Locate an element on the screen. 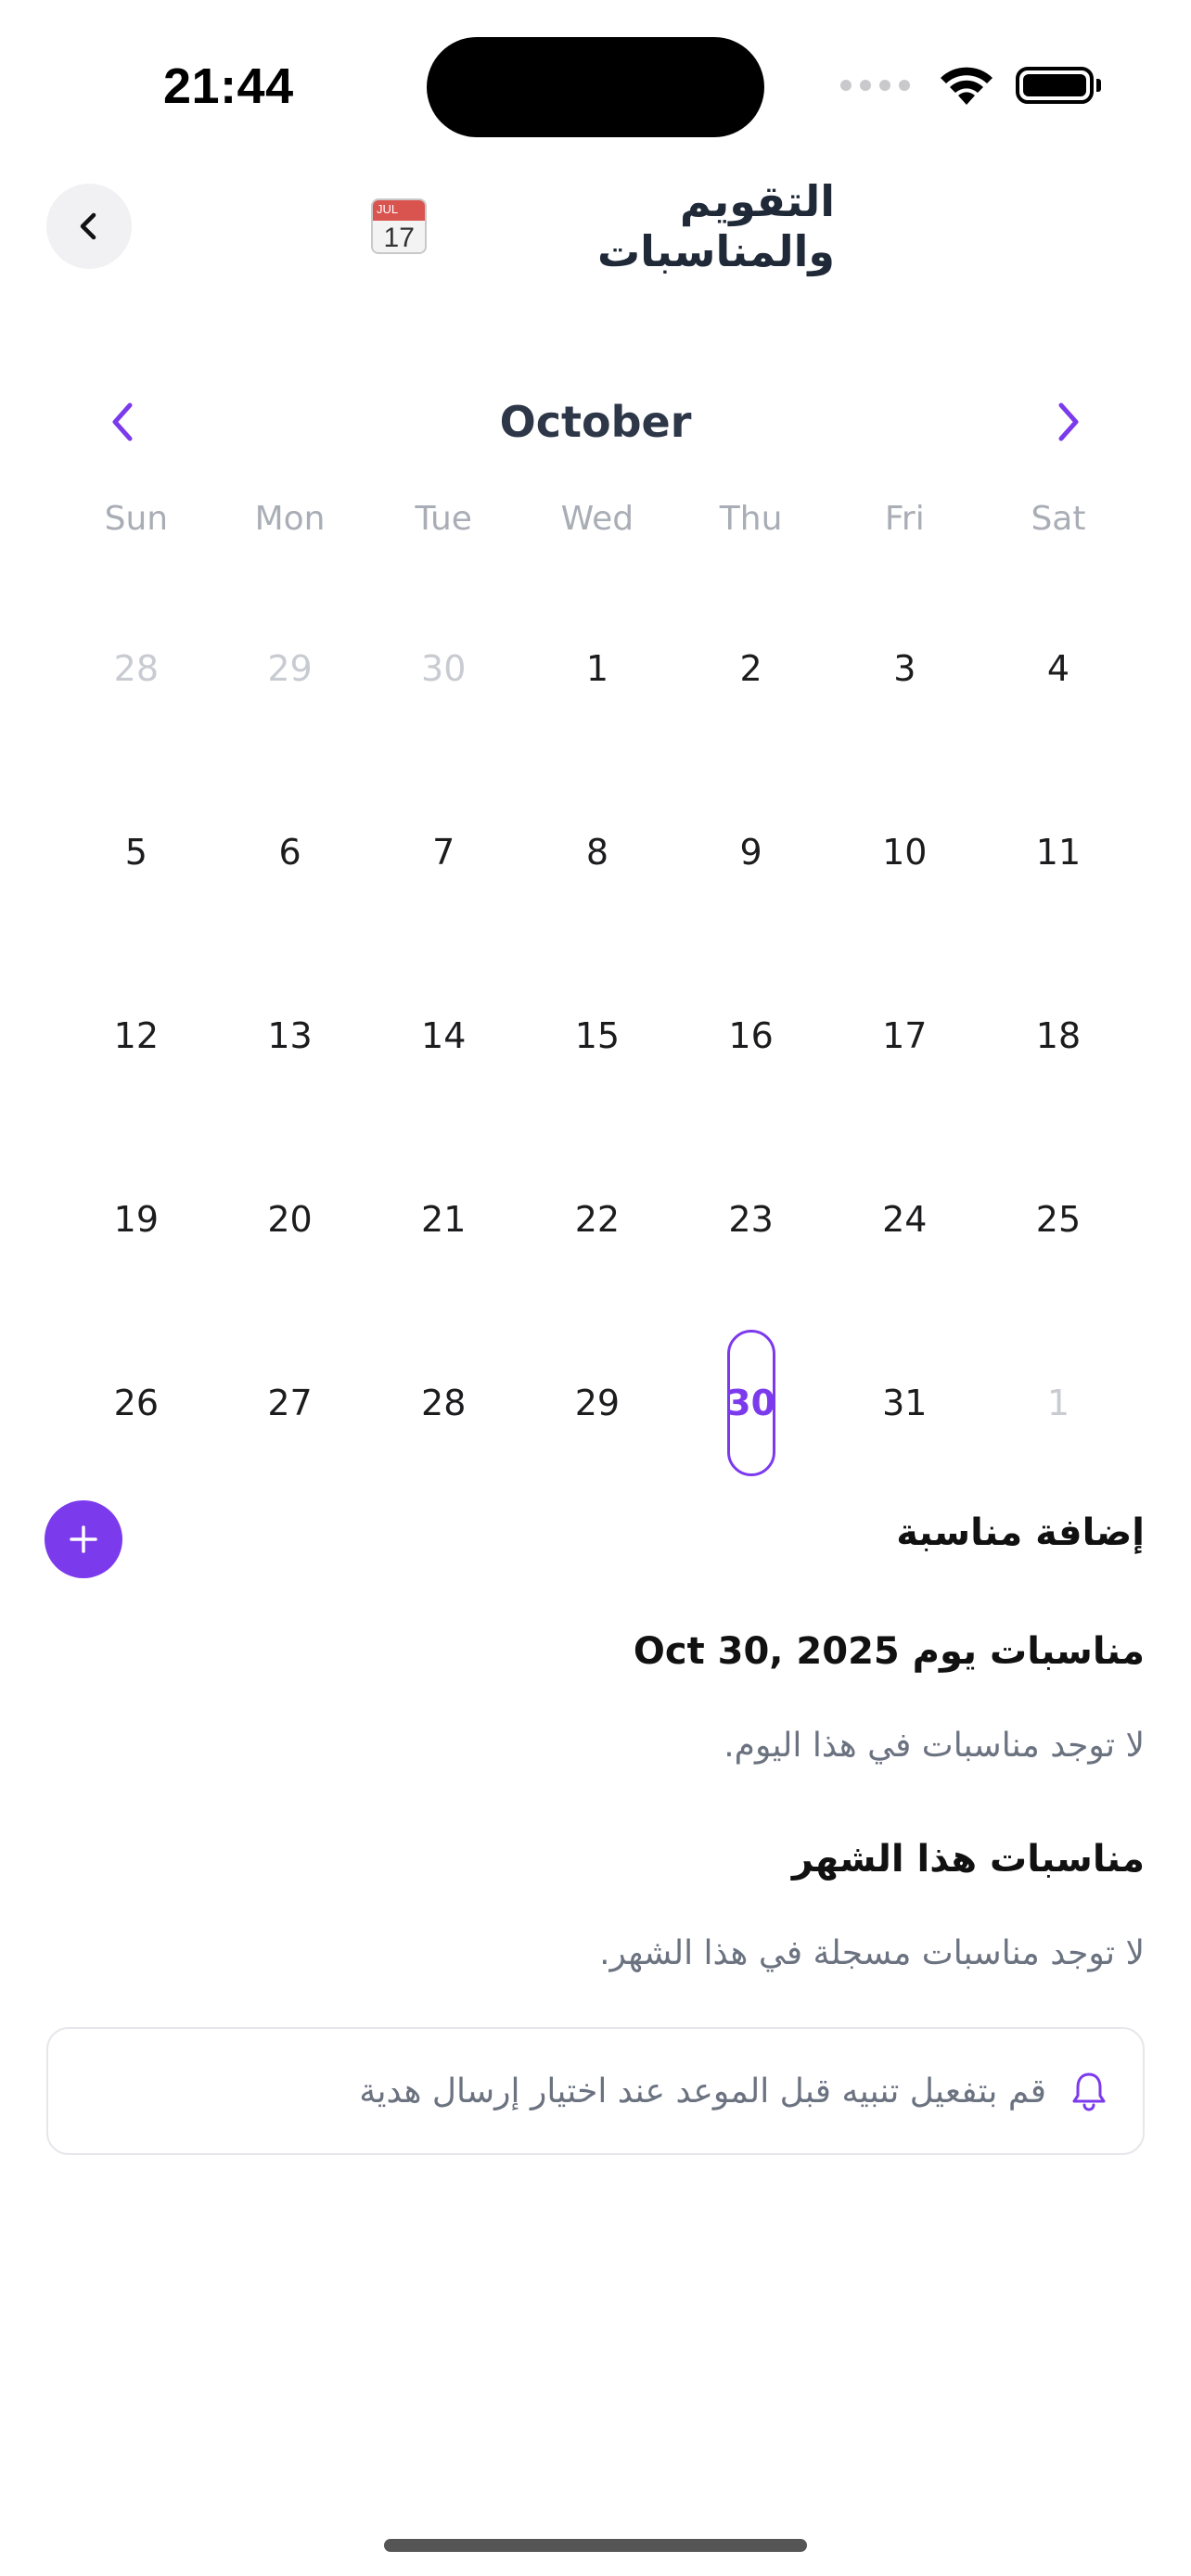  day-number: 11 is located at coordinates (1058, 853).